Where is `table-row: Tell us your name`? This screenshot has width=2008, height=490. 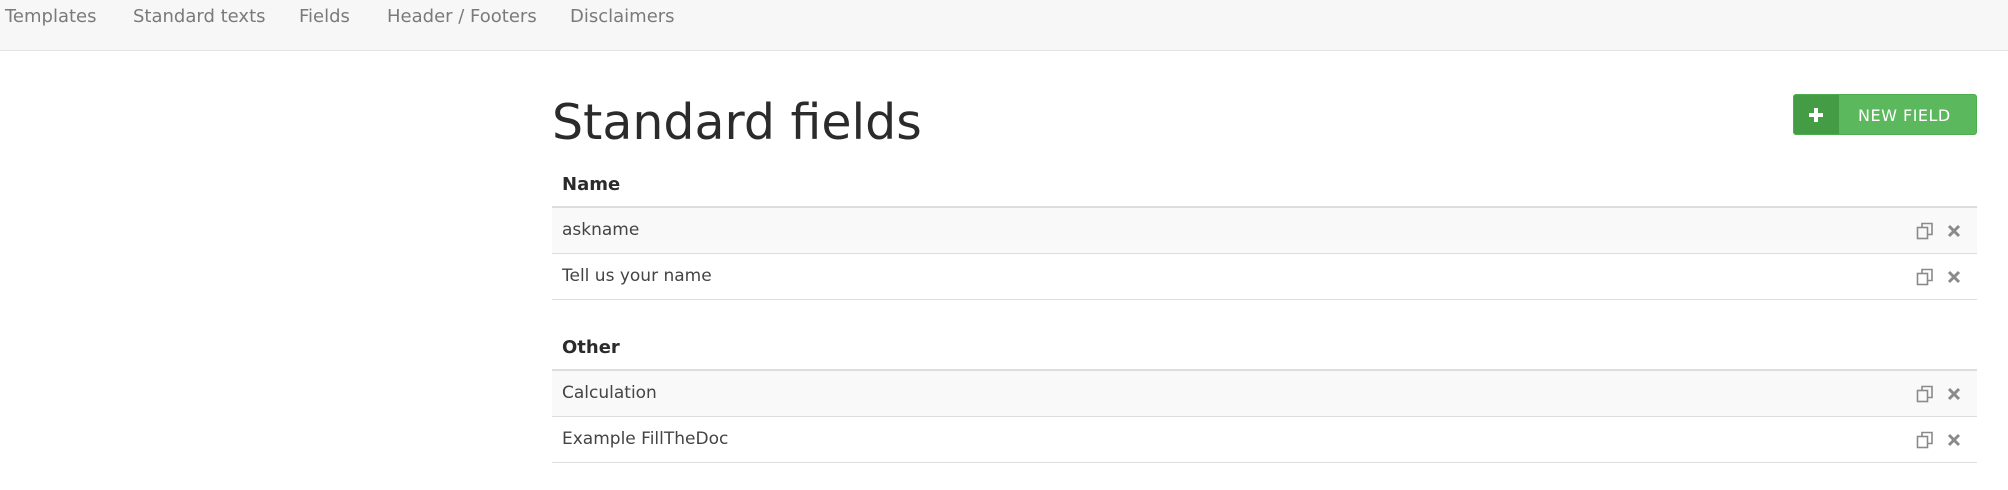 table-row: Tell us your name is located at coordinates (1264, 277).